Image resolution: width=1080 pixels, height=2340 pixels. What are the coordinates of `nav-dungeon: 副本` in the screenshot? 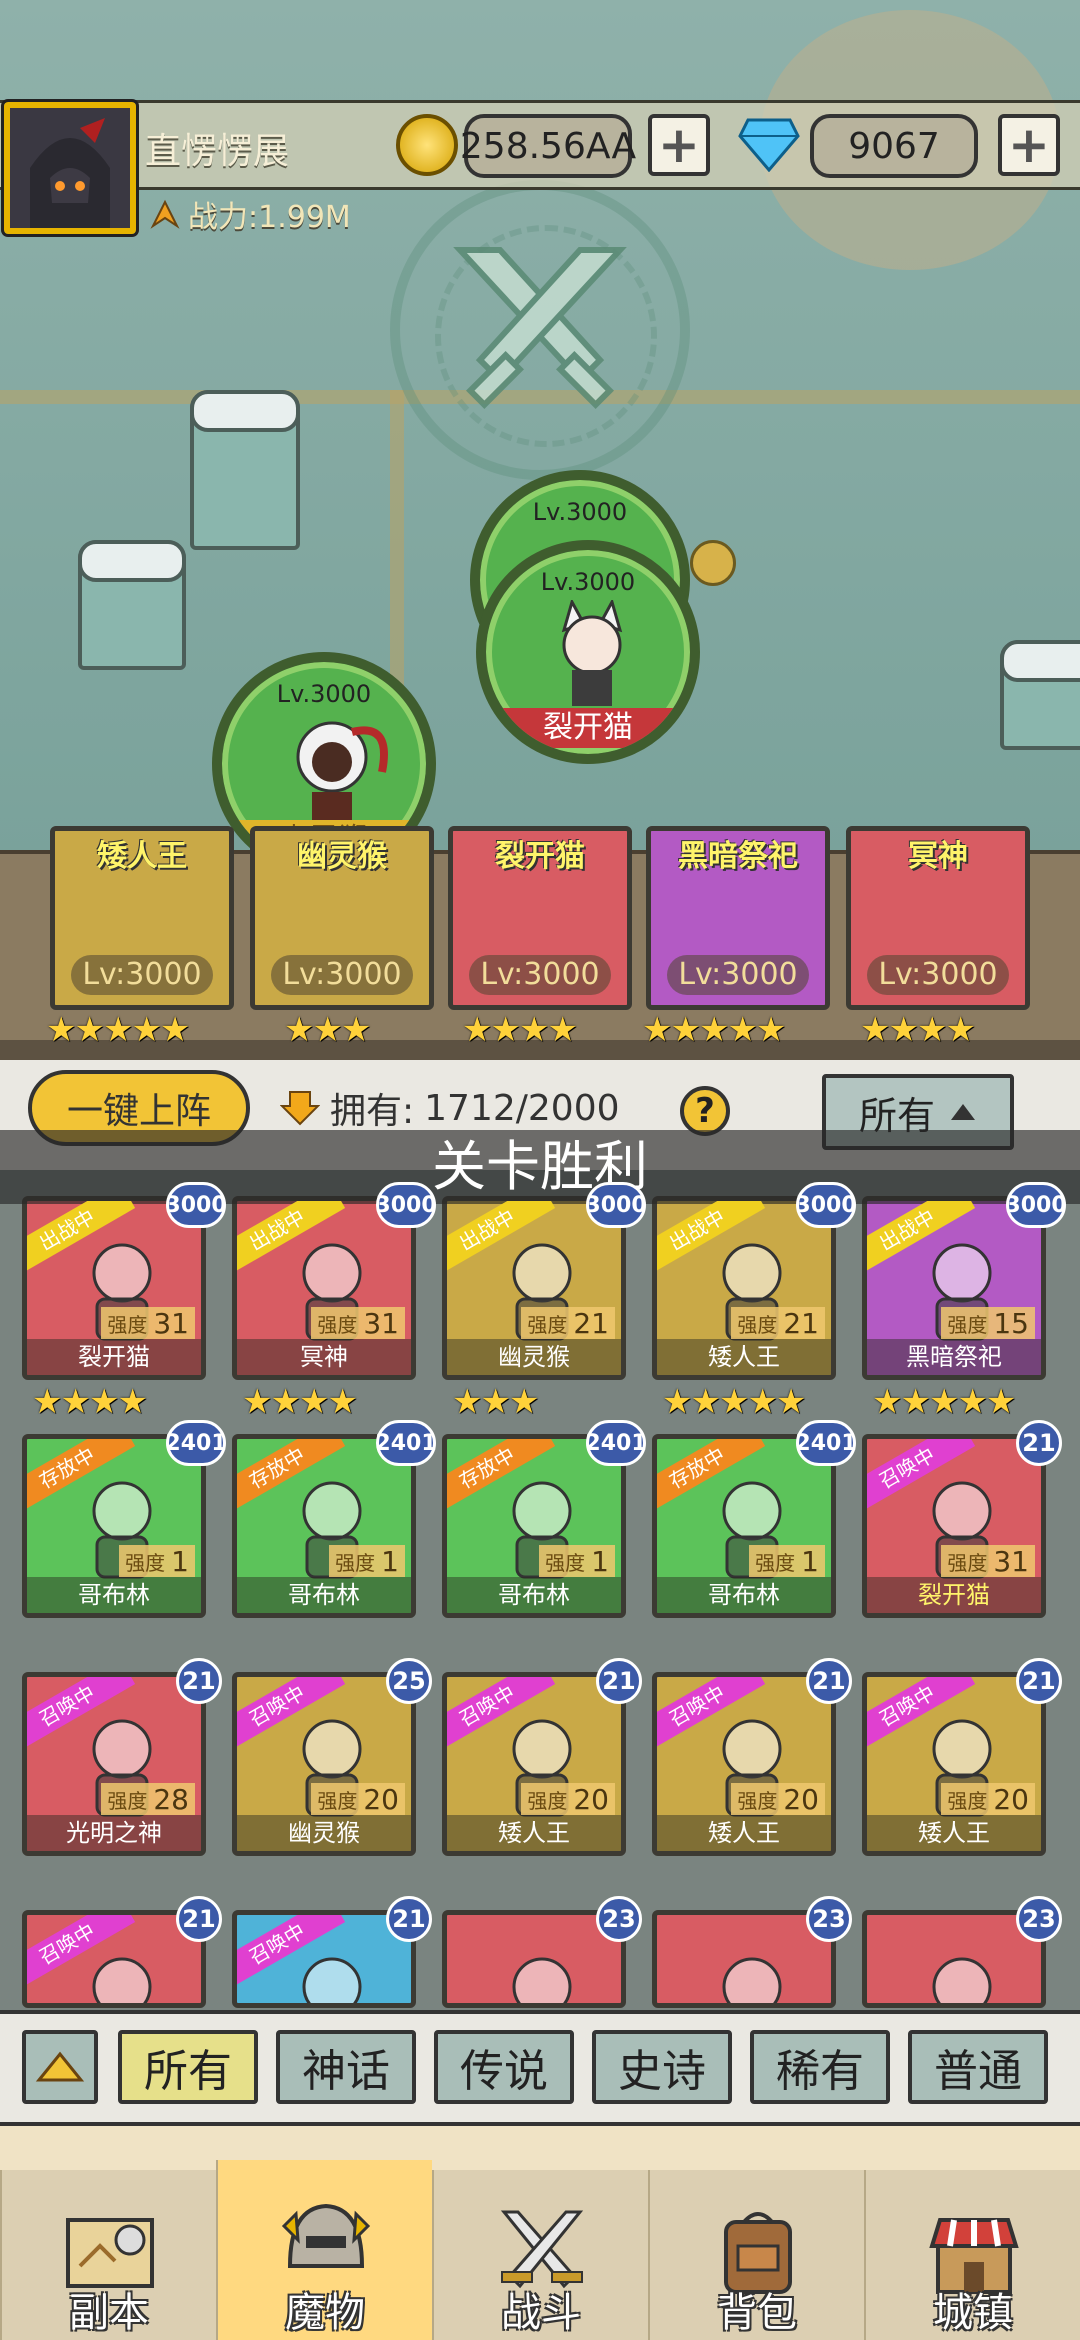 It's located at (108, 2255).